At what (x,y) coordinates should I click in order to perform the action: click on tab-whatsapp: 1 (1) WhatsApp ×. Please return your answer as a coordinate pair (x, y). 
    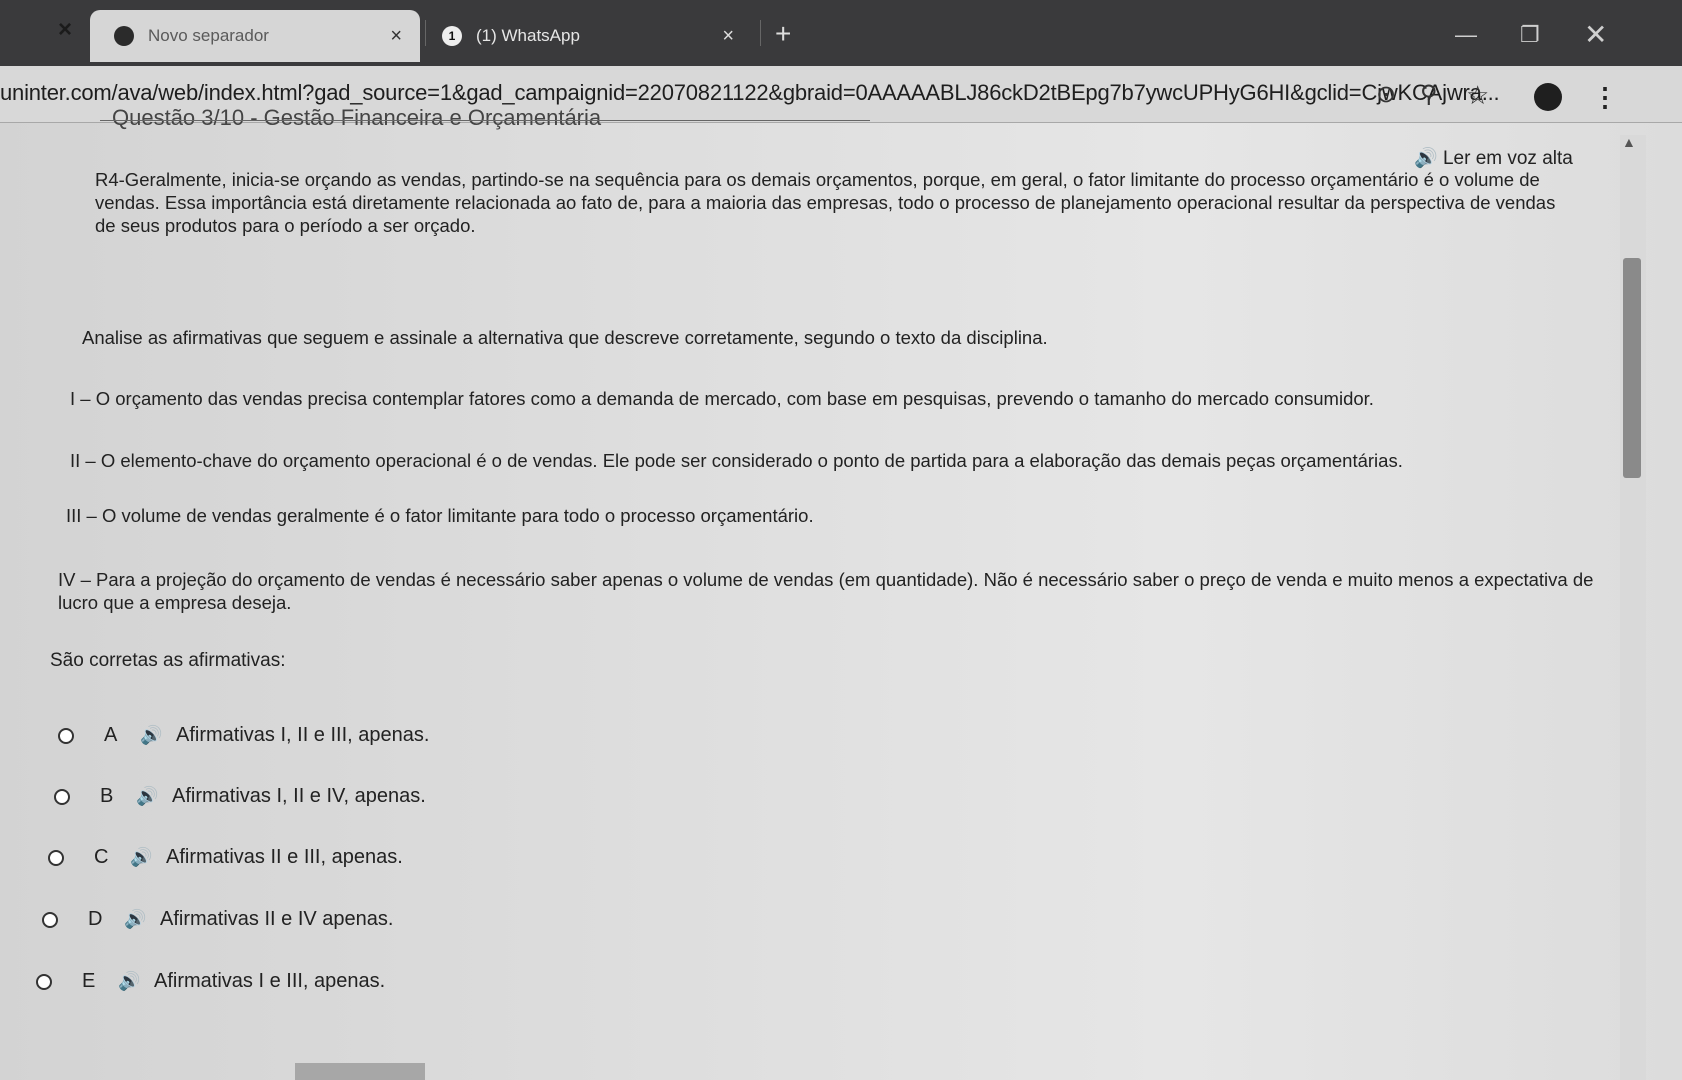
    Looking at the image, I should click on (591, 36).